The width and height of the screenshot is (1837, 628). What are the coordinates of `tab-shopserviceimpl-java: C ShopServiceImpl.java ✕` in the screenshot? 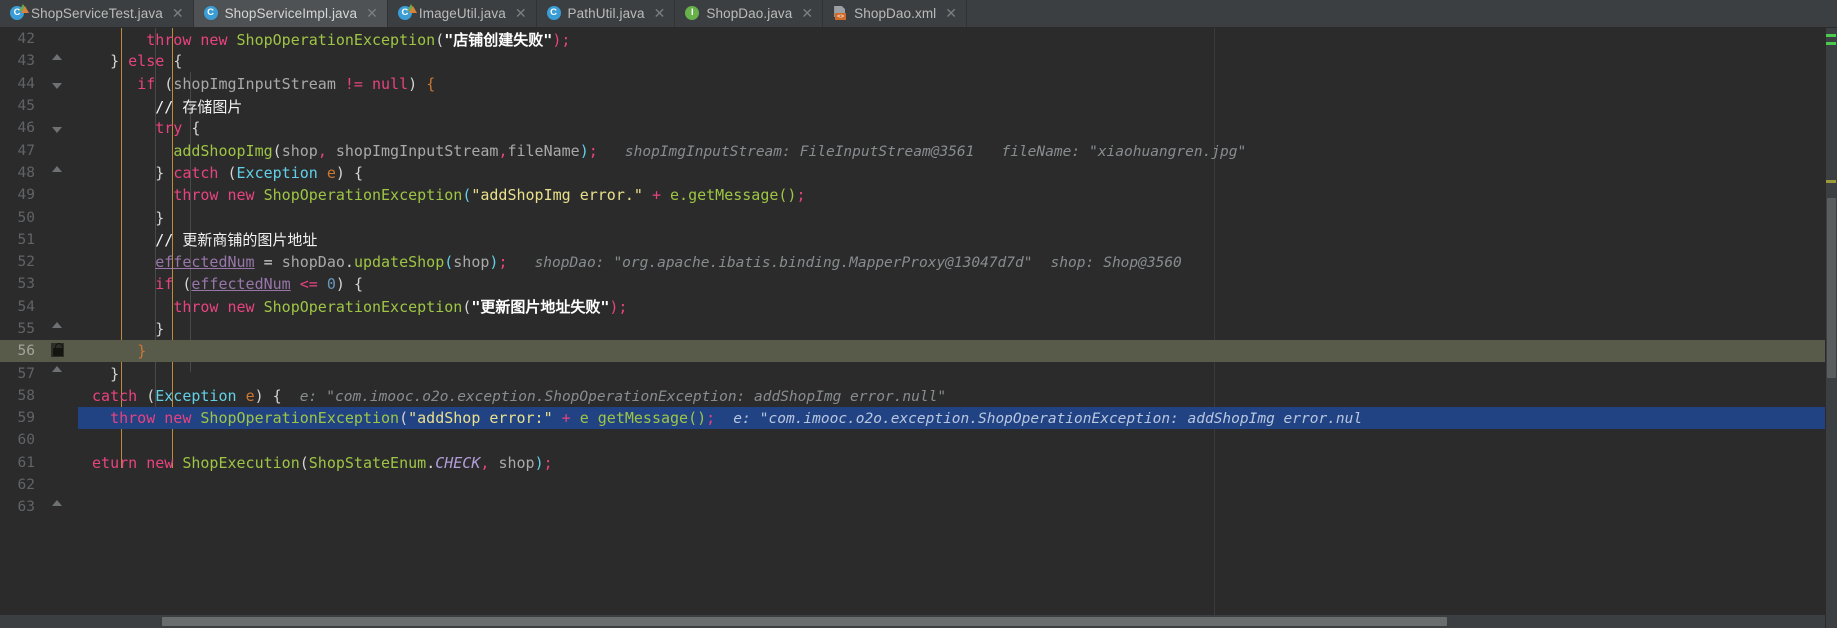 It's located at (290, 13).